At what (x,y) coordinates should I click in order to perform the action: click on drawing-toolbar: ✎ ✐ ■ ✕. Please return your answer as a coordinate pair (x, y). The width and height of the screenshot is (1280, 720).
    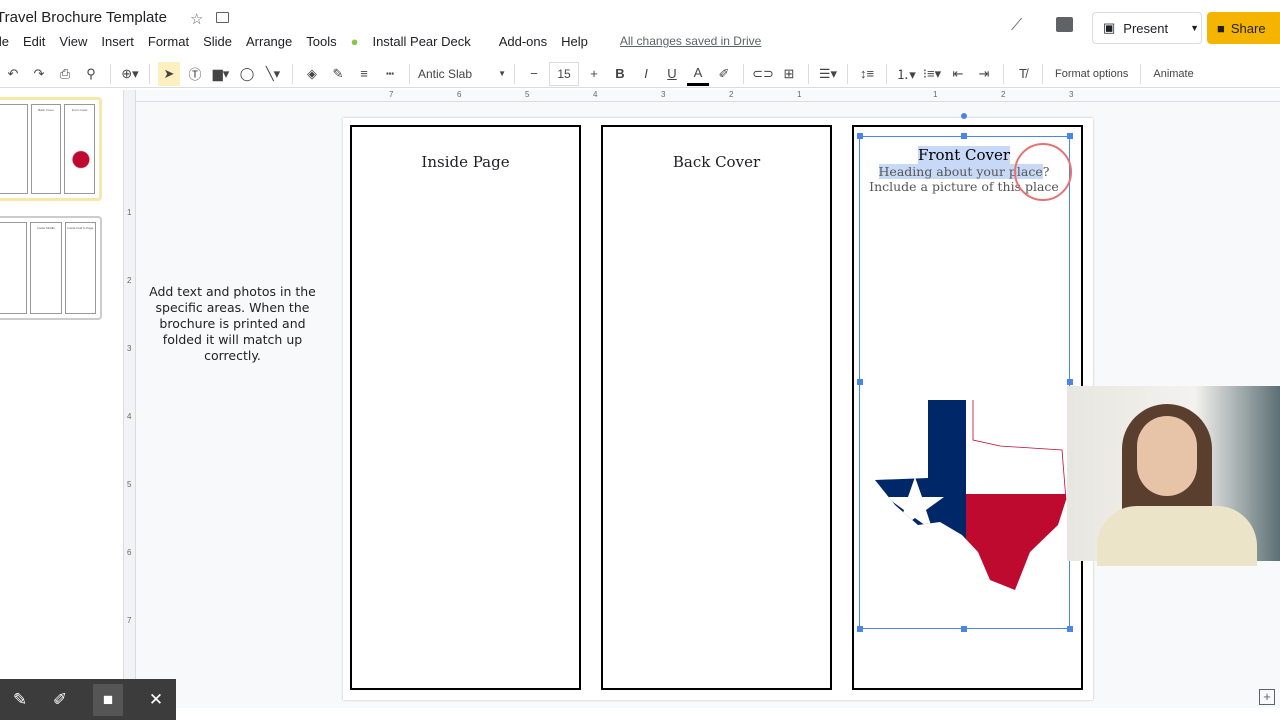
    Looking at the image, I should click on (88, 699).